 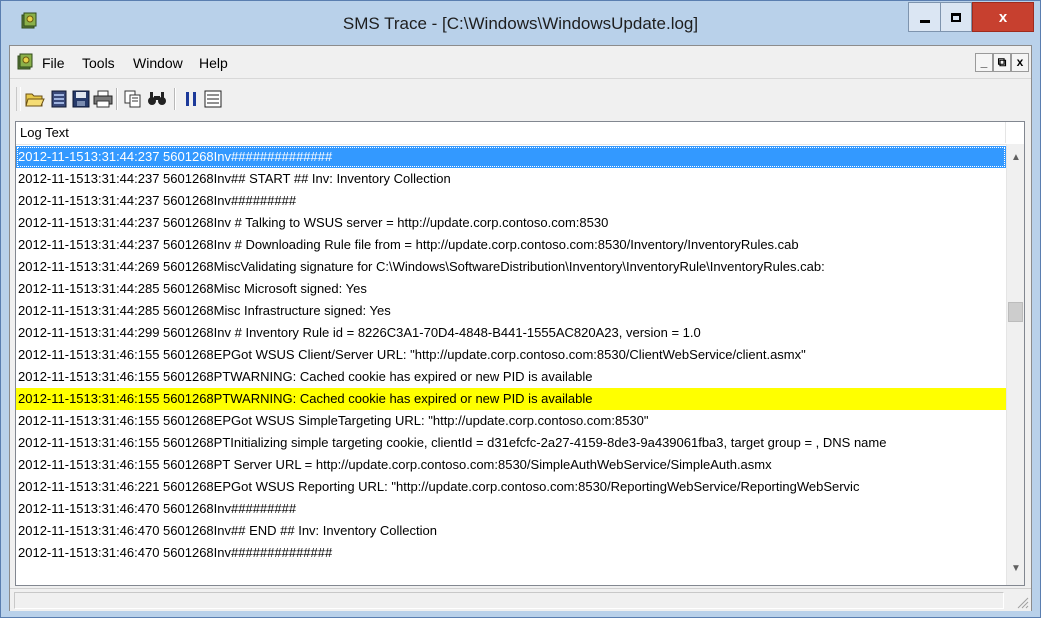 I want to click on menu-window: Window, so click(x=158, y=63).